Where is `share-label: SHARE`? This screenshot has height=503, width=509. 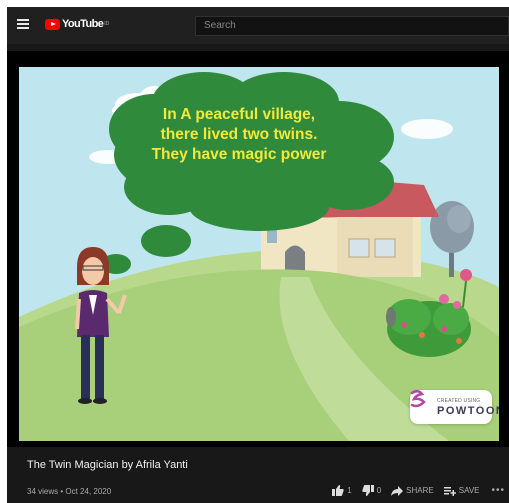
share-label: SHARE is located at coordinates (420, 490).